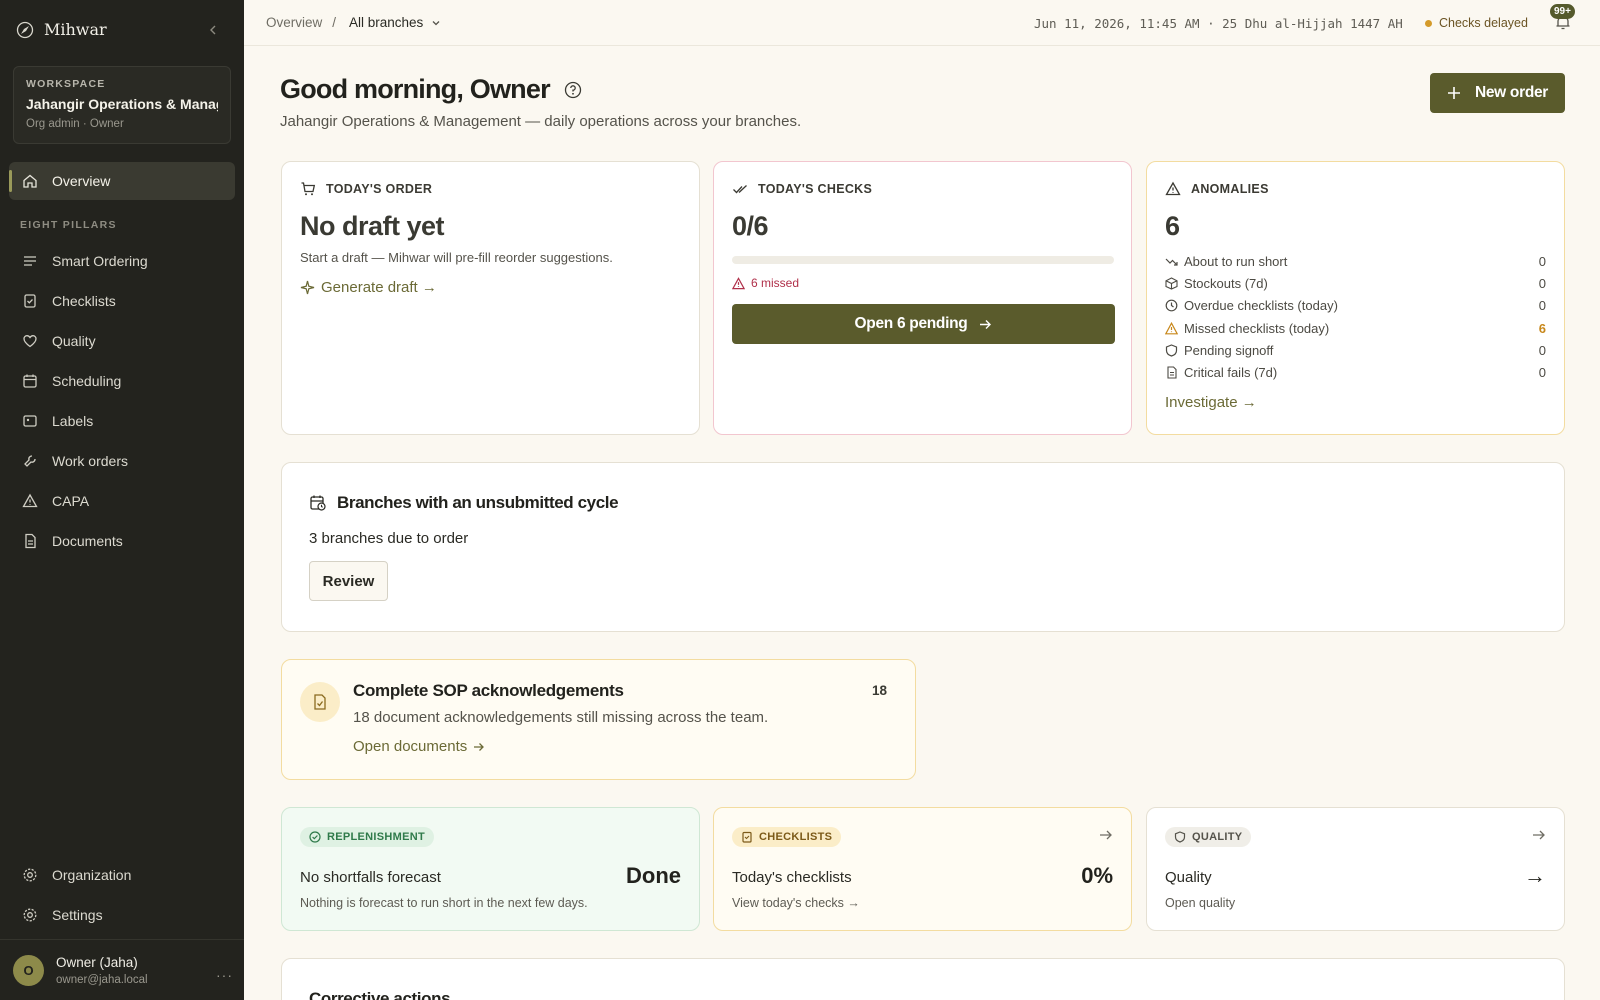 The image size is (1600, 1000). I want to click on more-icon: ···, so click(224, 975).